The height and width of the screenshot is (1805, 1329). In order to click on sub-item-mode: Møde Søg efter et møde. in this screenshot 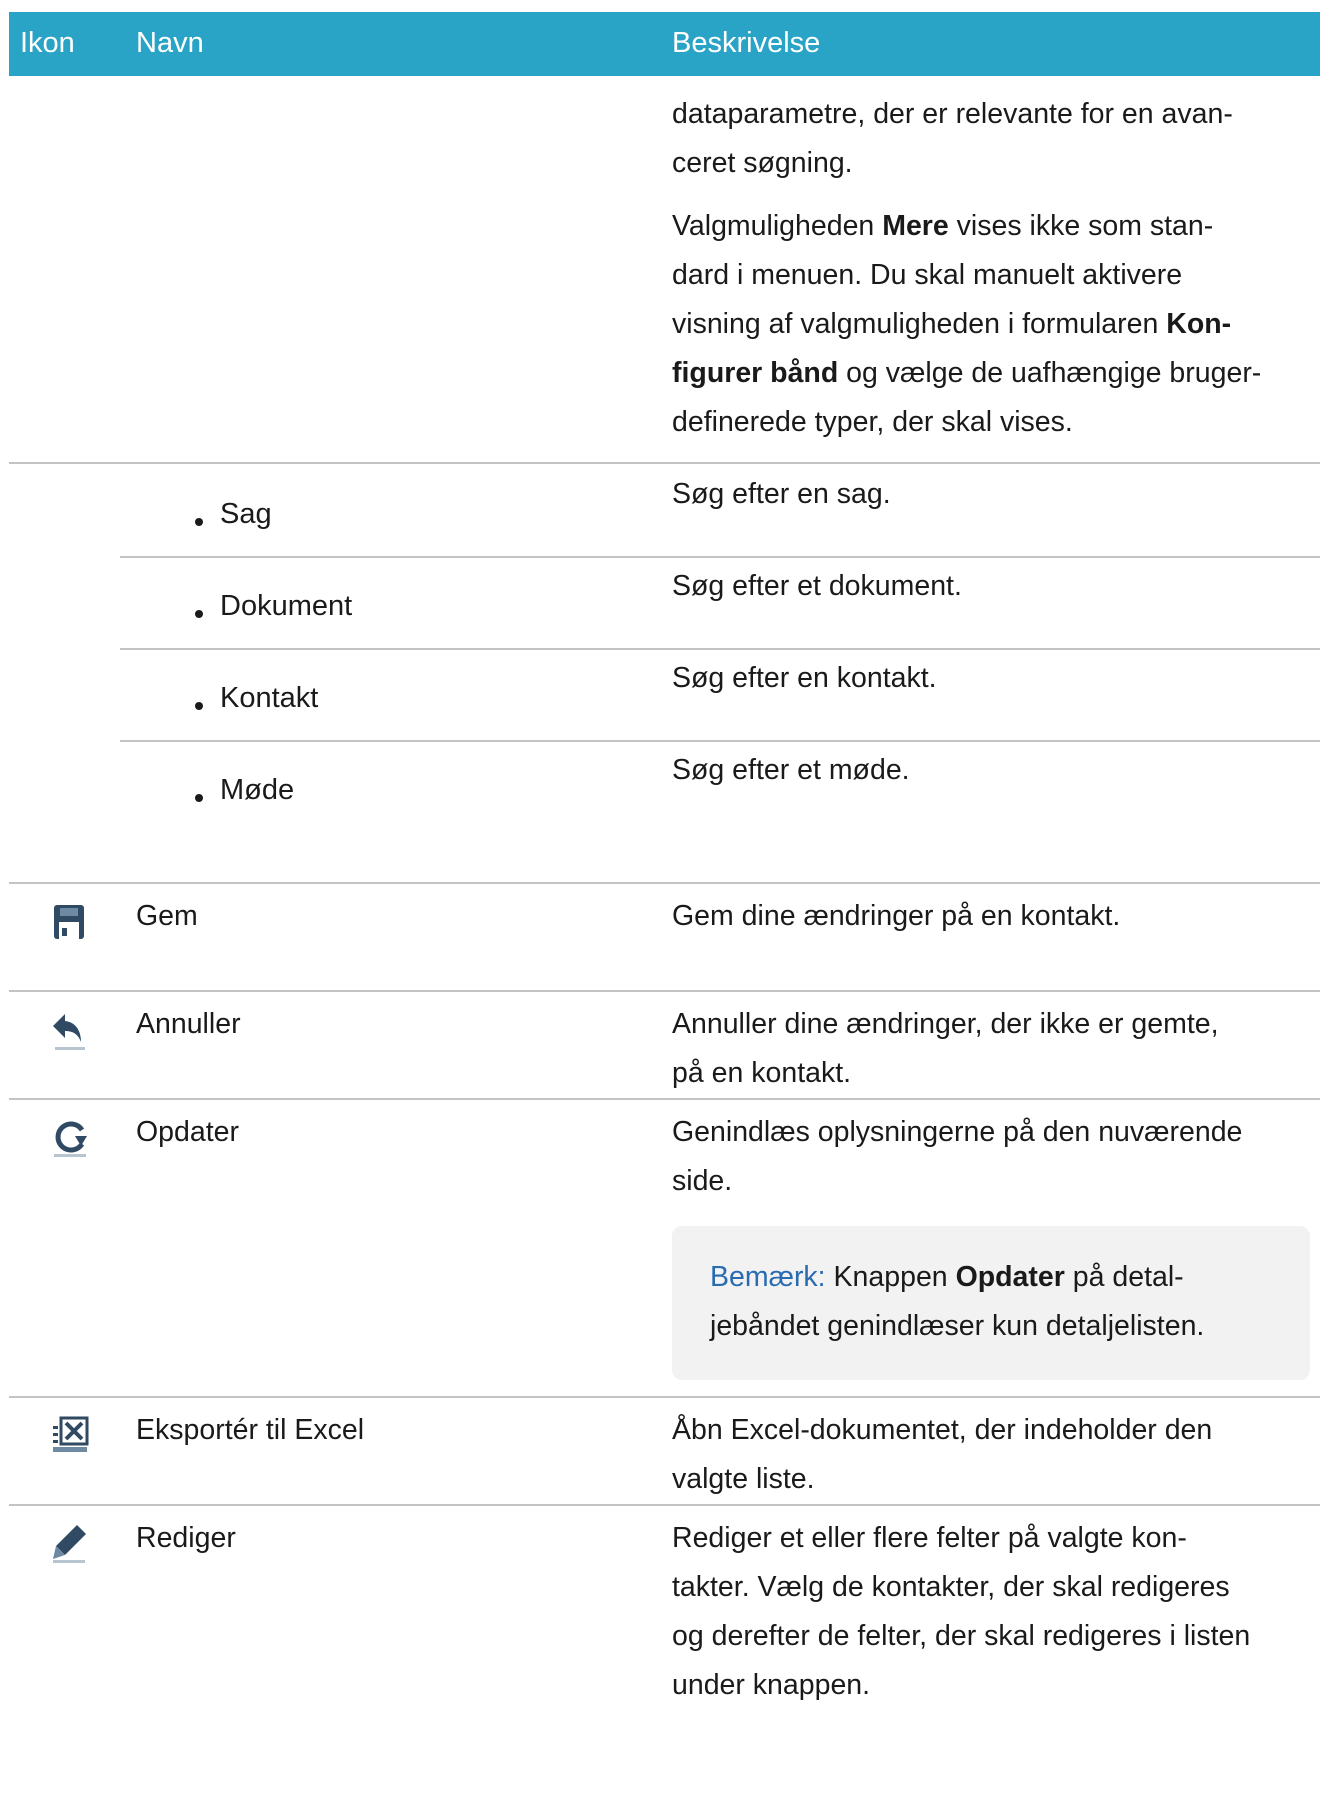, I will do `click(720, 786)`.